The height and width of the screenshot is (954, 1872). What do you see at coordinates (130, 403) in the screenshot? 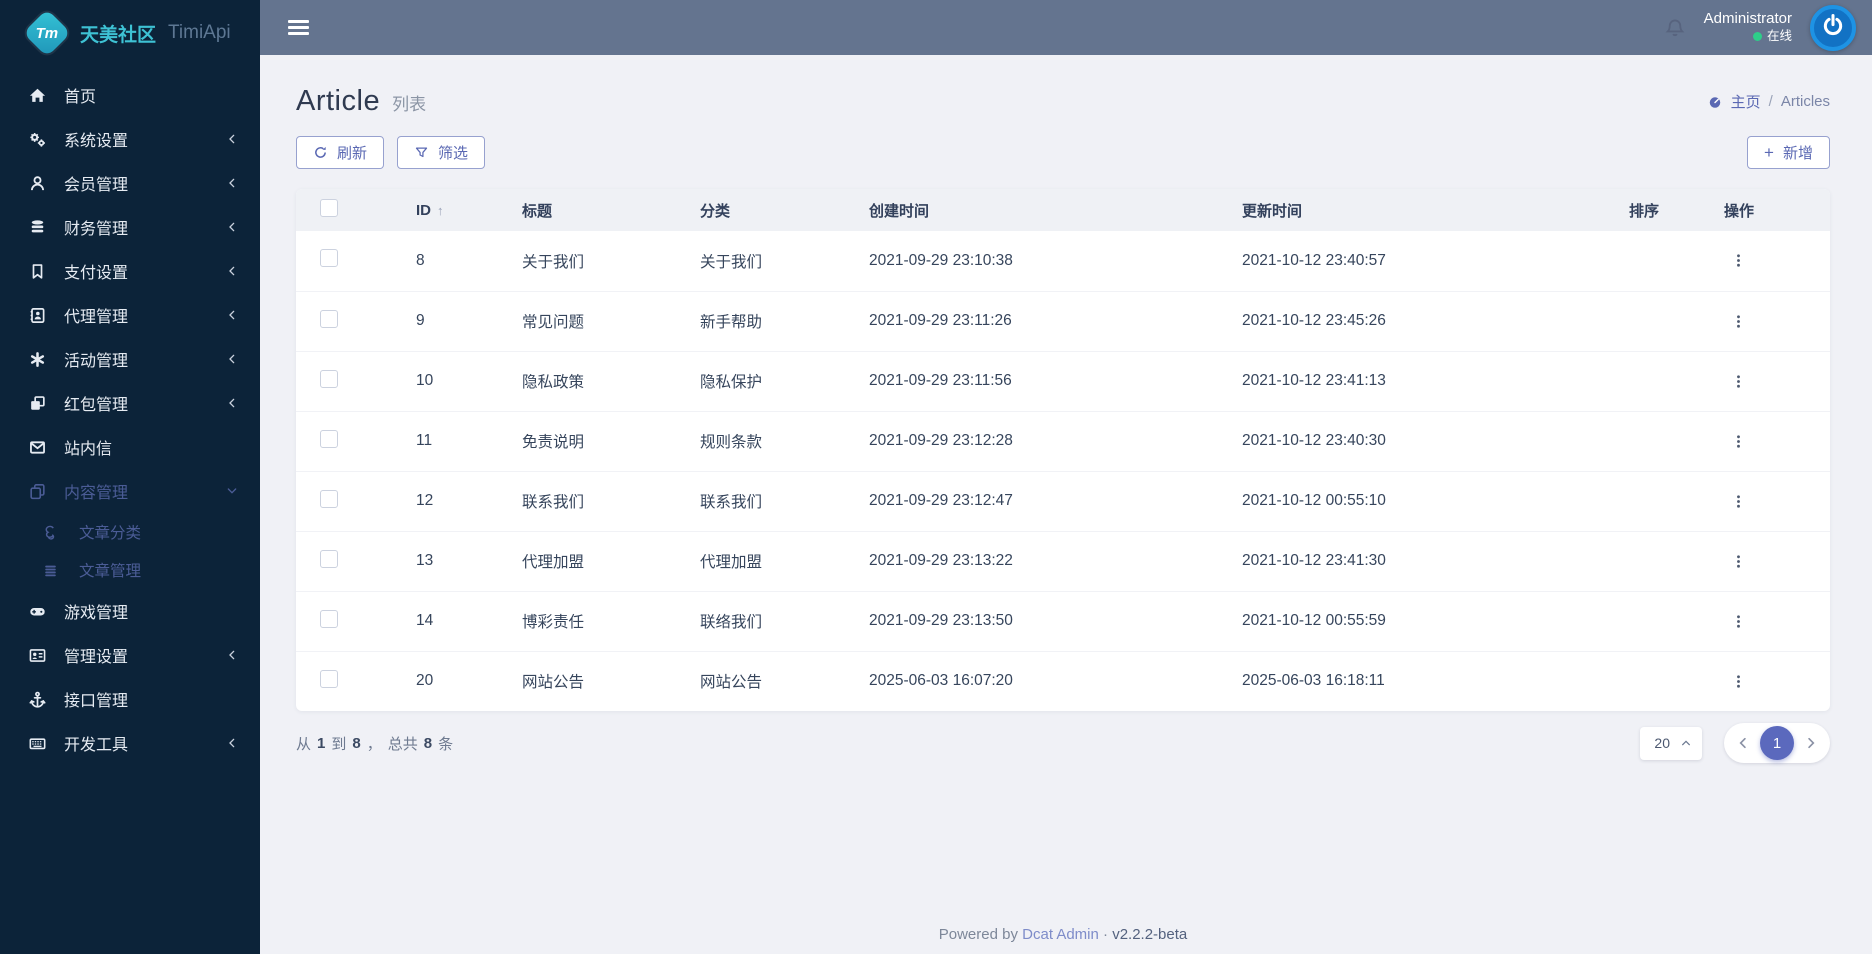
I see `sidebar-item-red-packet-management: 红包管理` at bounding box center [130, 403].